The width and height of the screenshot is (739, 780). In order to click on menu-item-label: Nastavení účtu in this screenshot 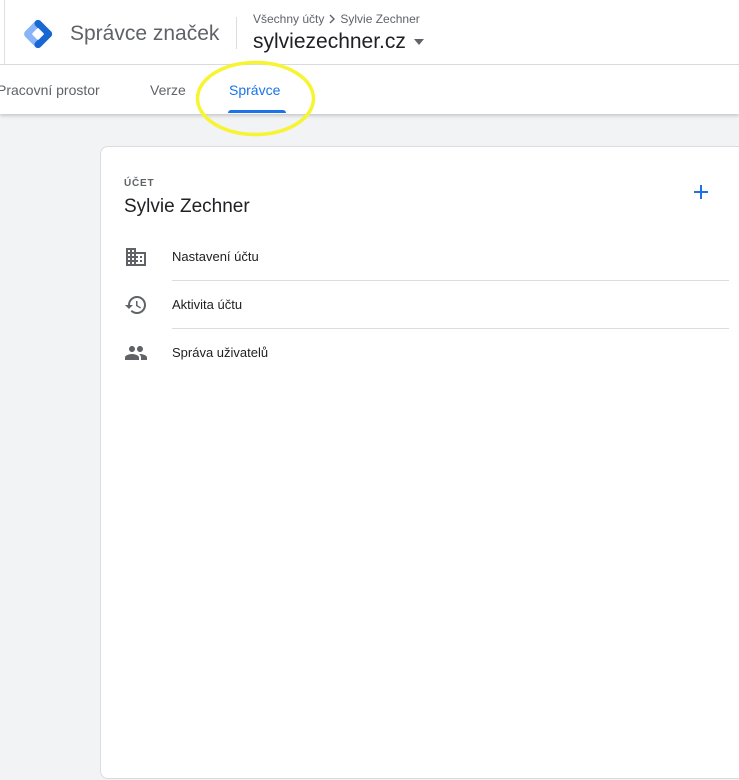, I will do `click(215, 256)`.